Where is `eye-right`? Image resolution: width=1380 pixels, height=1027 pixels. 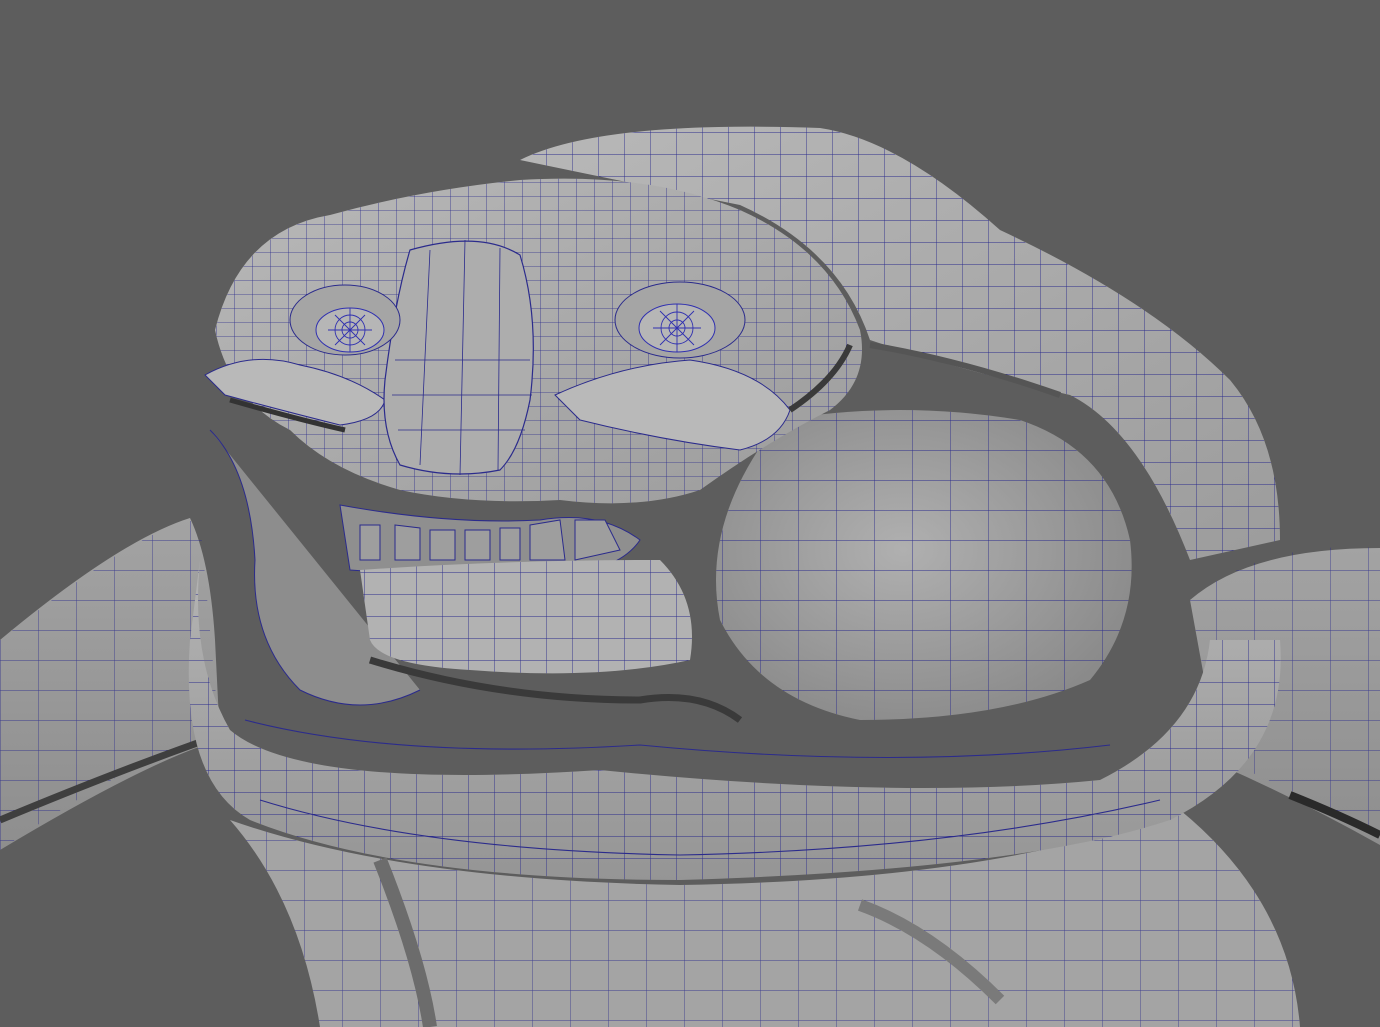
eye-right is located at coordinates (680, 320).